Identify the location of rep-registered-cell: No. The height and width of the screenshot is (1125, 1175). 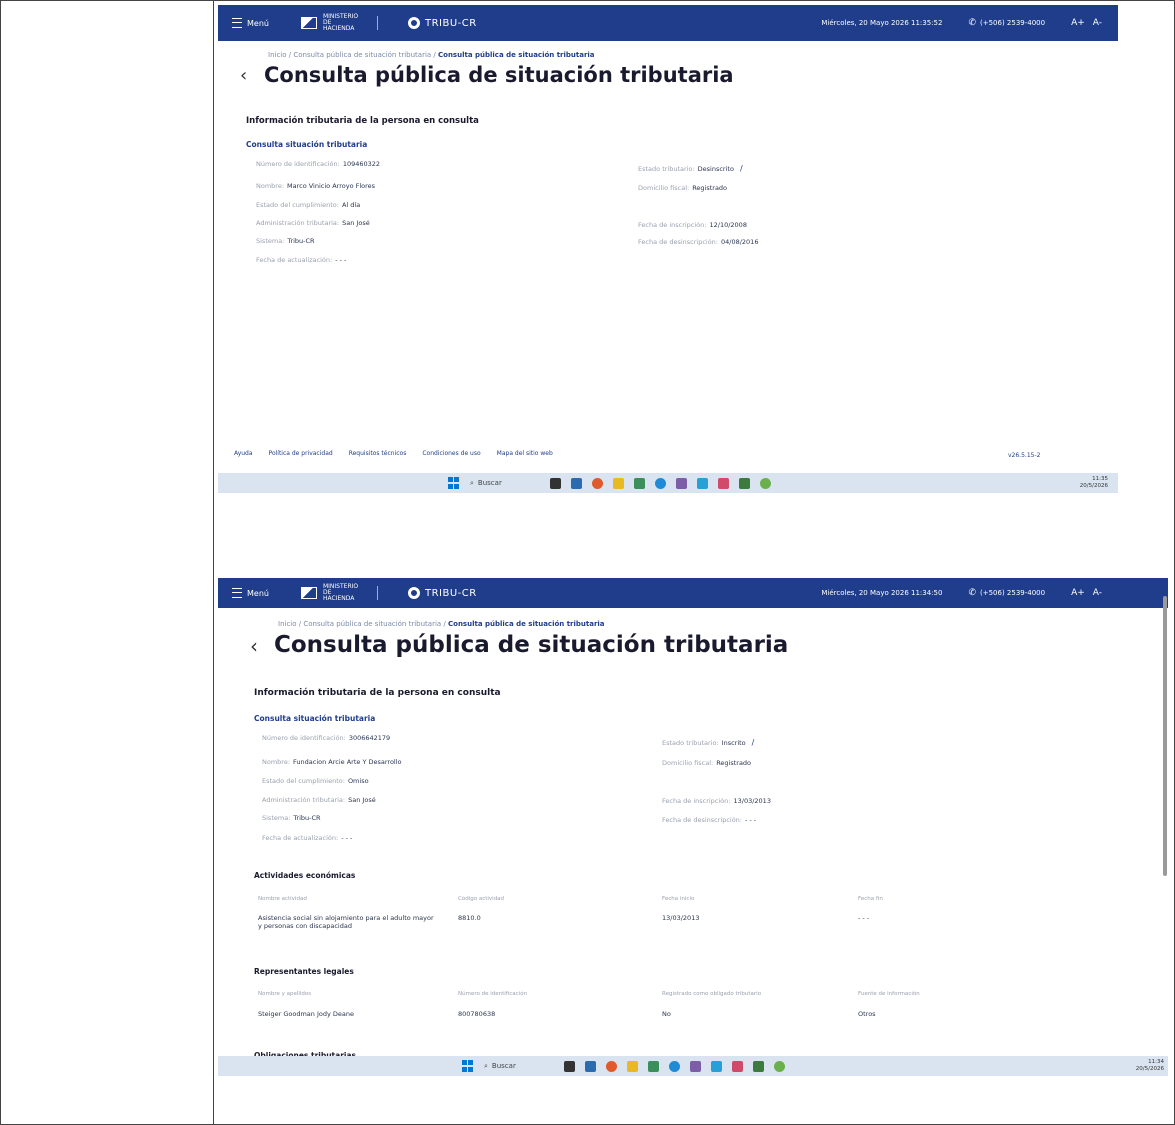
(666, 1014).